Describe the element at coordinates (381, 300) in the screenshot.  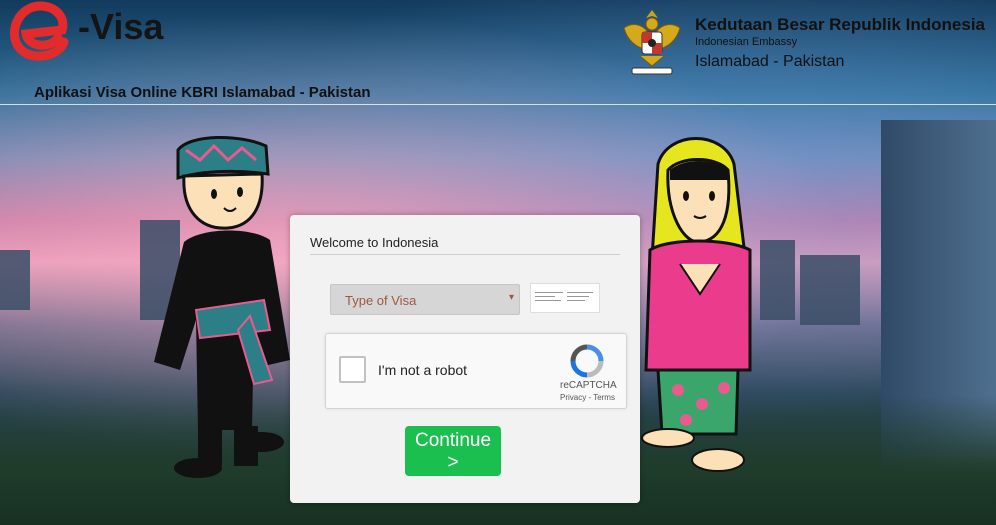
I see `visa-type-selected: Type of Visa` at that location.